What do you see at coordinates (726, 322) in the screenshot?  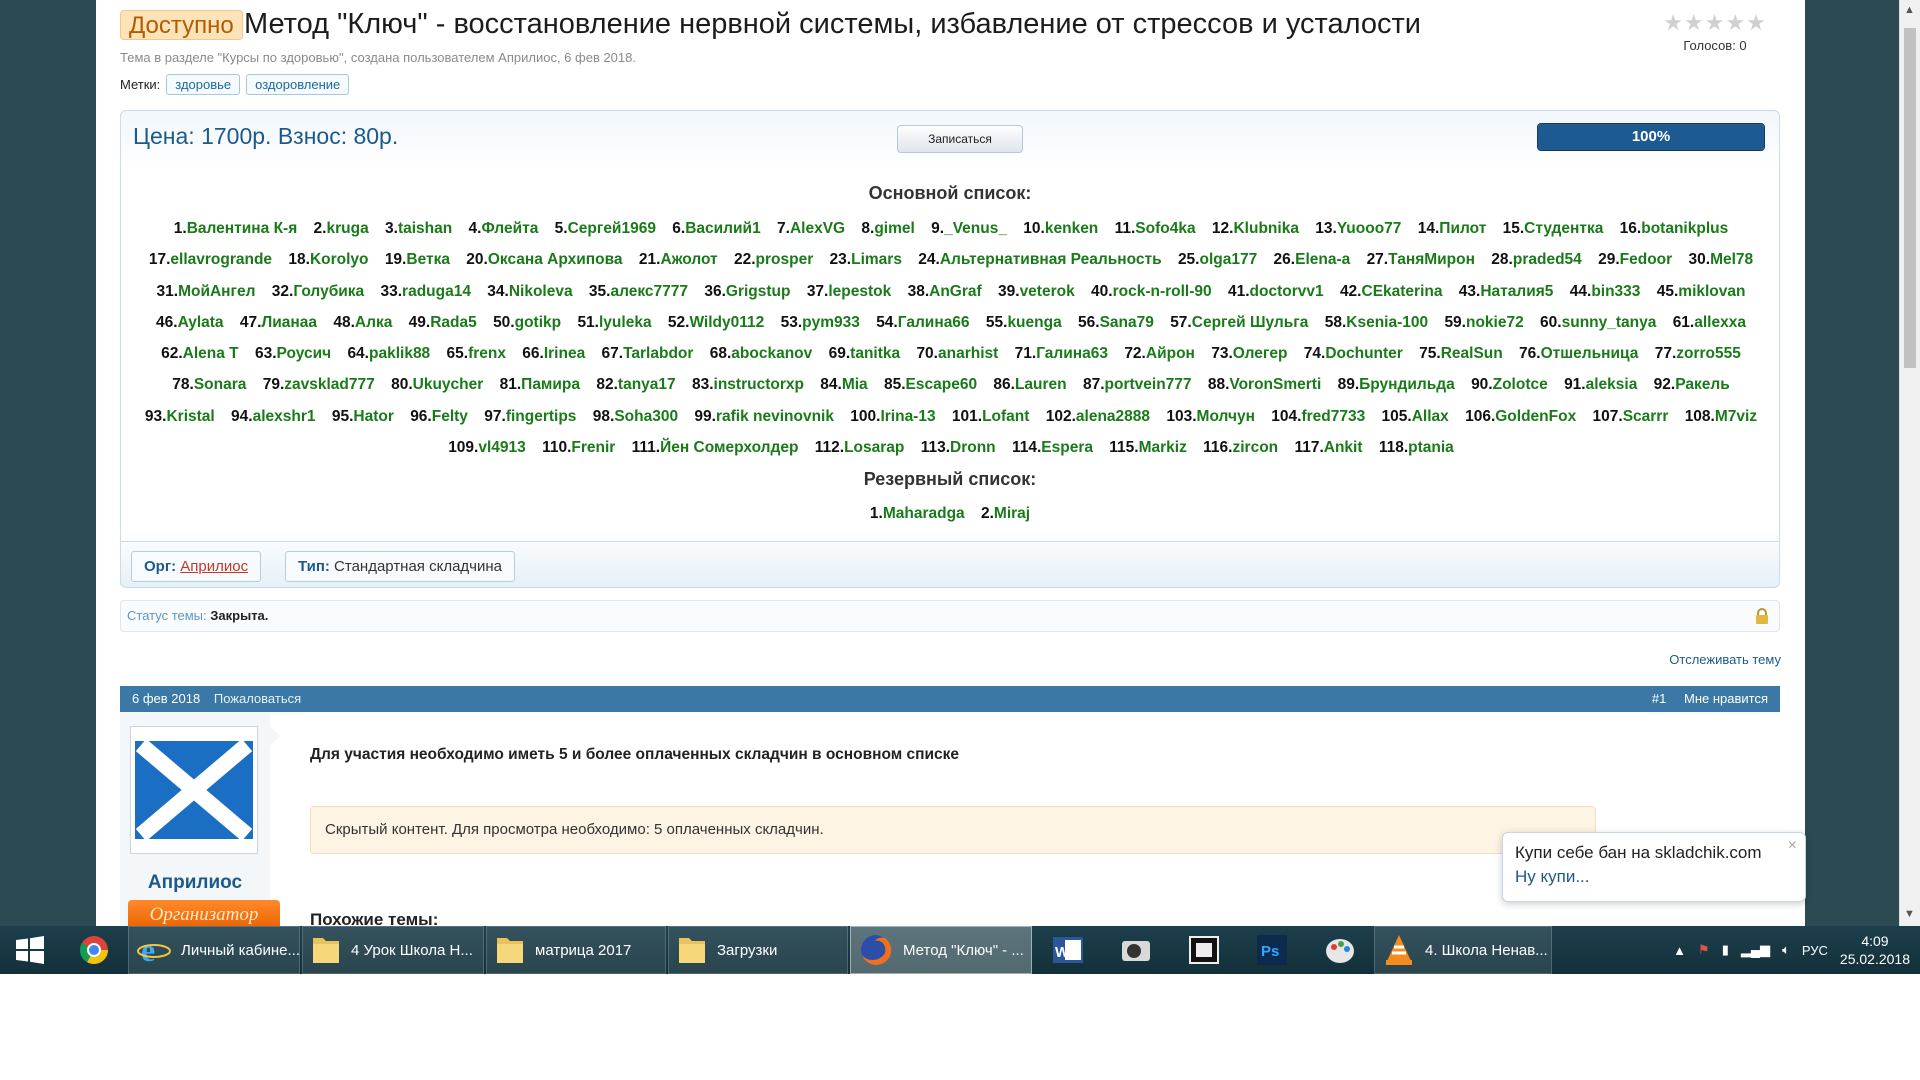 I see `member-link: Wildy0112` at bounding box center [726, 322].